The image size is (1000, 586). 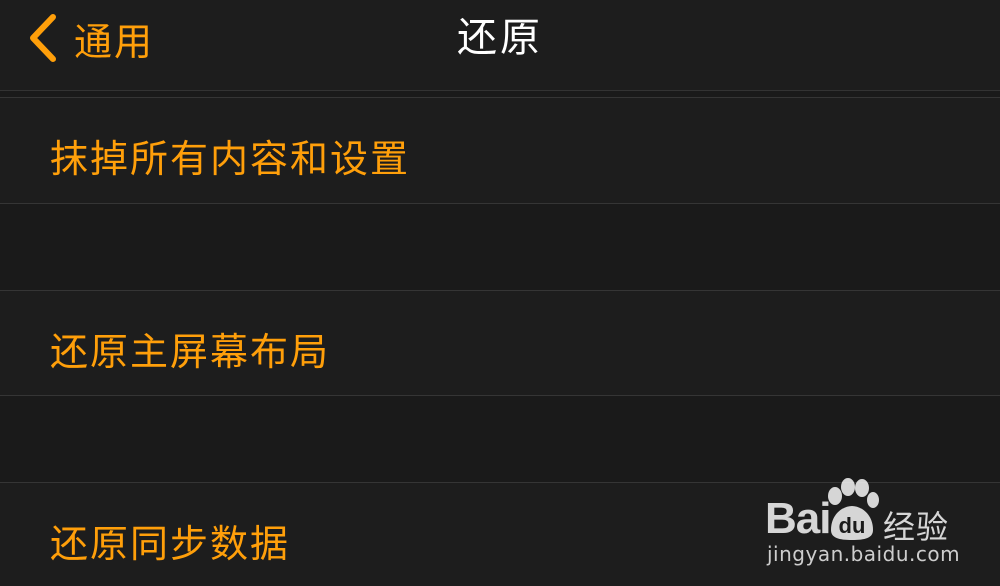 What do you see at coordinates (170, 544) in the screenshot?
I see `reset-sync-data-label: 还原同步数据` at bounding box center [170, 544].